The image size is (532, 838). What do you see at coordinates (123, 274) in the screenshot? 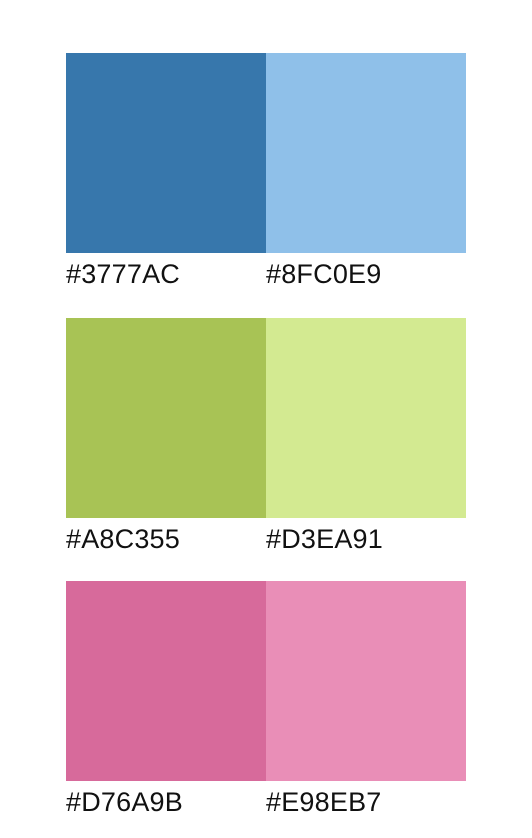
I see `hex-label: #3777AC` at bounding box center [123, 274].